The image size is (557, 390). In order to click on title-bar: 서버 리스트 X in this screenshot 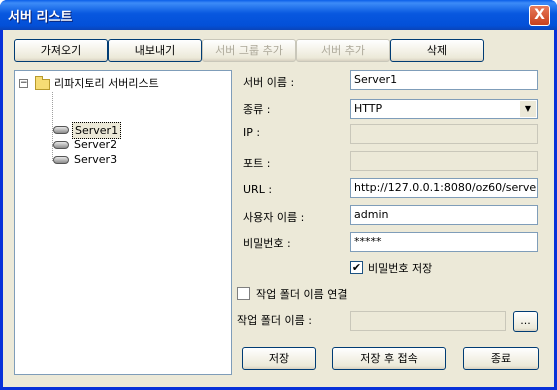, I will do `click(278, 15)`.